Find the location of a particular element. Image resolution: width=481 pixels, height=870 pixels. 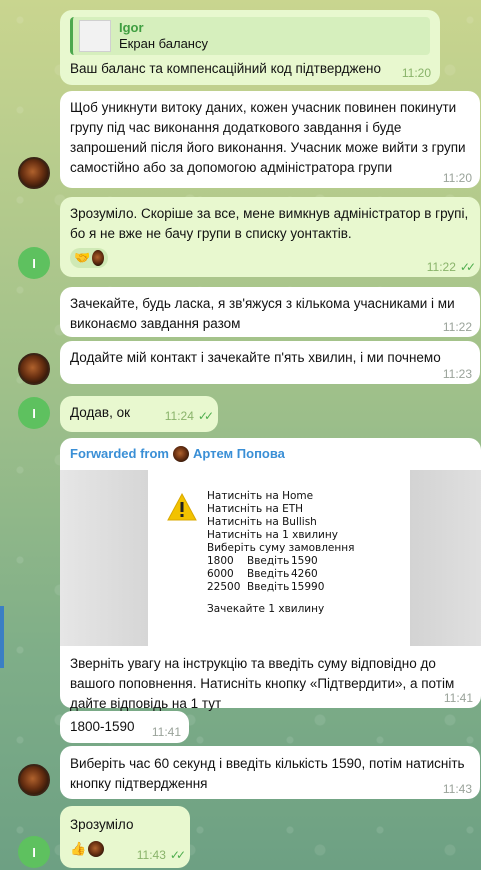

message-reactions: 👍 is located at coordinates (89, 849).